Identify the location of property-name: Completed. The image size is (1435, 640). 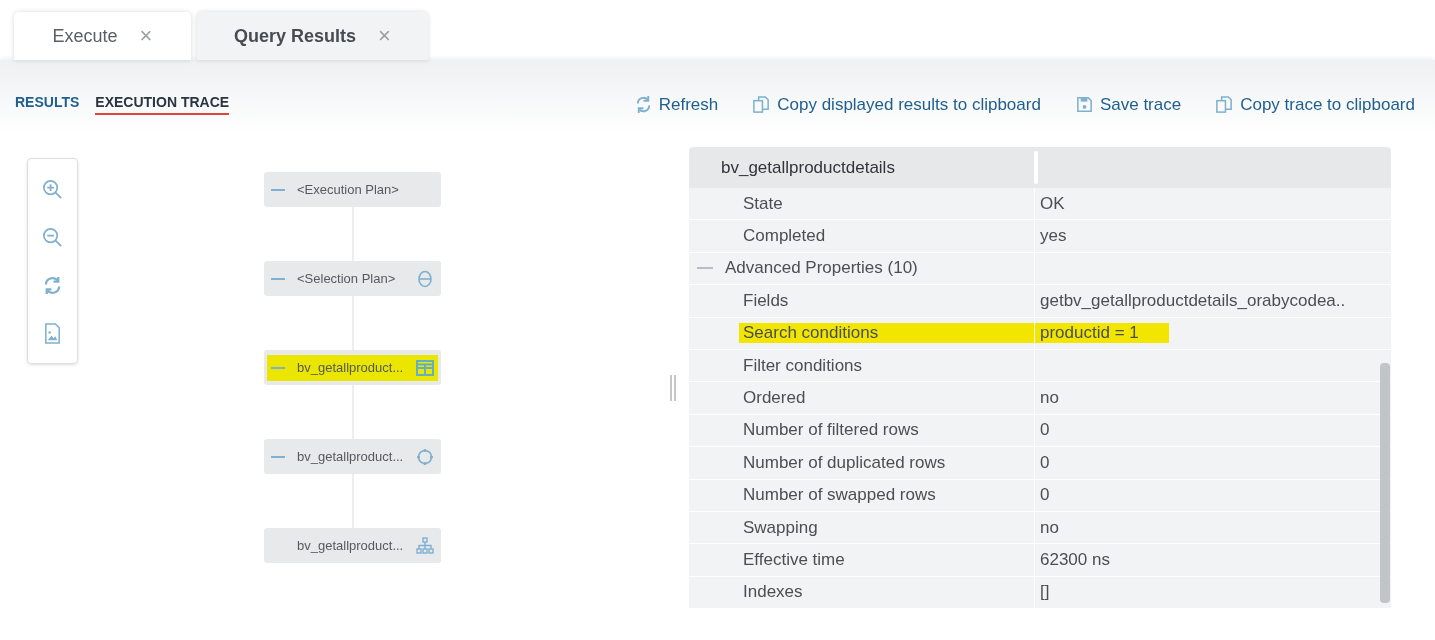
(784, 236).